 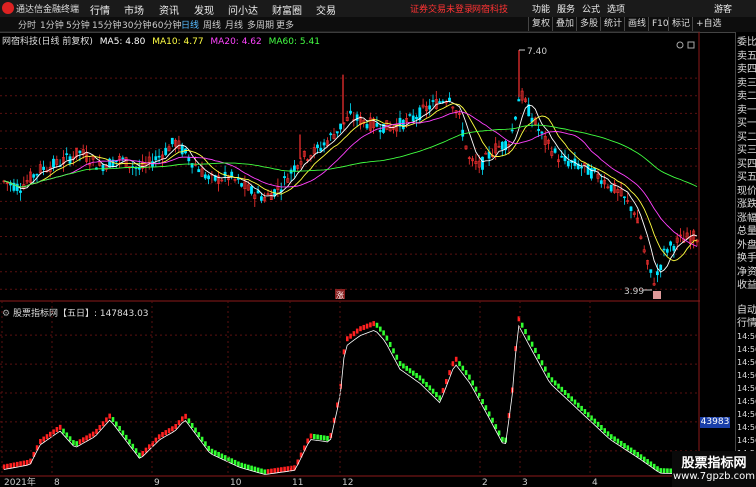 I want to click on quote-field-label: 买一, so click(x=746, y=123).